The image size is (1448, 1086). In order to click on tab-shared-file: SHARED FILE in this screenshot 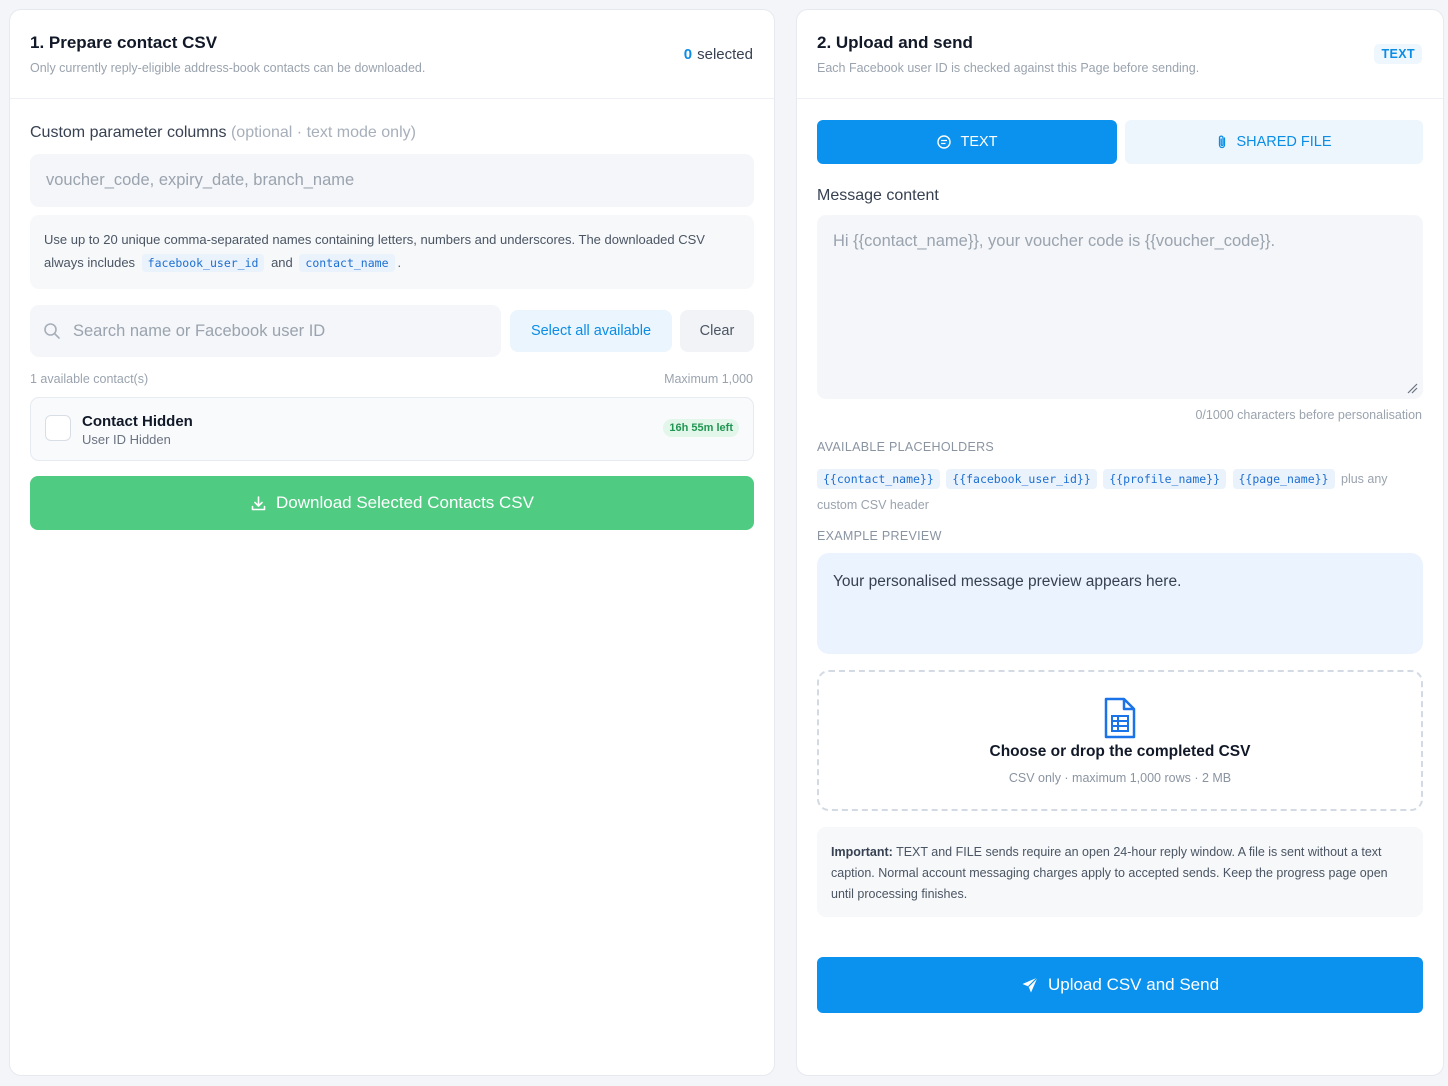, I will do `click(1274, 142)`.